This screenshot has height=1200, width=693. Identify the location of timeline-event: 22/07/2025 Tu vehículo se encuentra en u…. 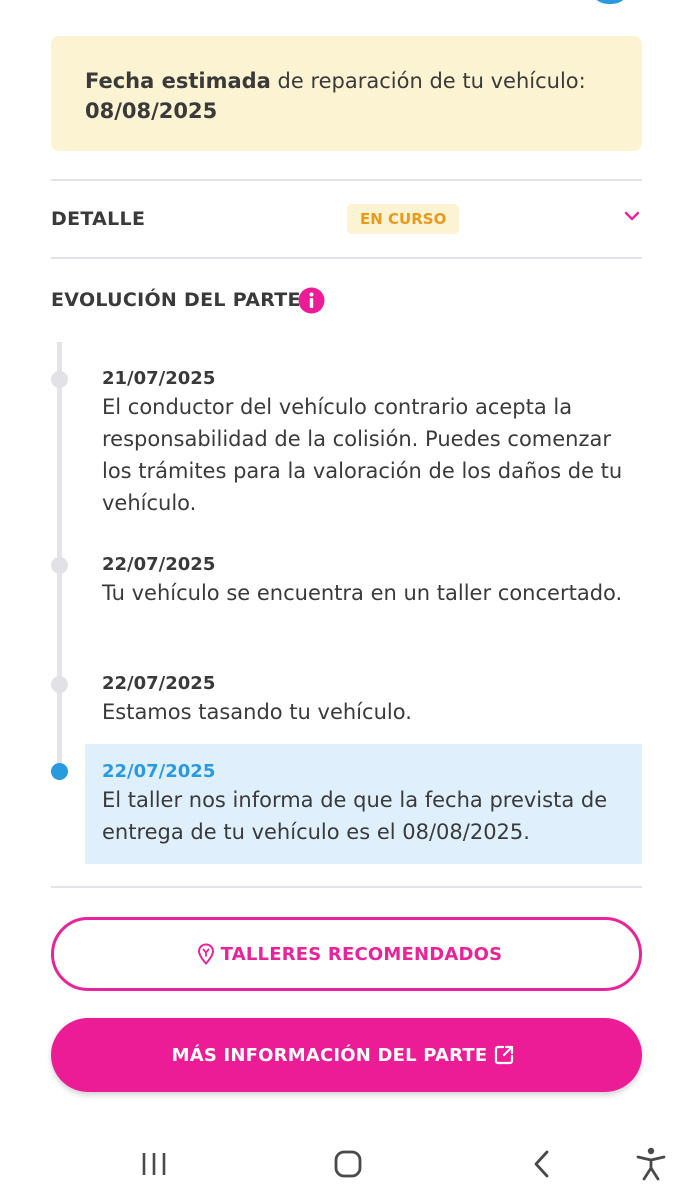
(363, 581).